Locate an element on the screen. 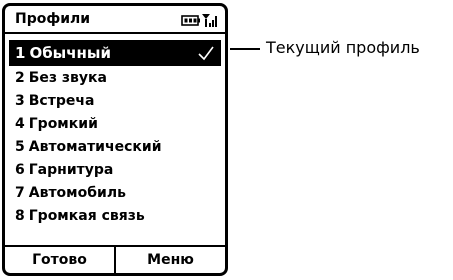 This screenshot has height=280, width=453. softkey-bar: Готово Меню is located at coordinates (115, 259).